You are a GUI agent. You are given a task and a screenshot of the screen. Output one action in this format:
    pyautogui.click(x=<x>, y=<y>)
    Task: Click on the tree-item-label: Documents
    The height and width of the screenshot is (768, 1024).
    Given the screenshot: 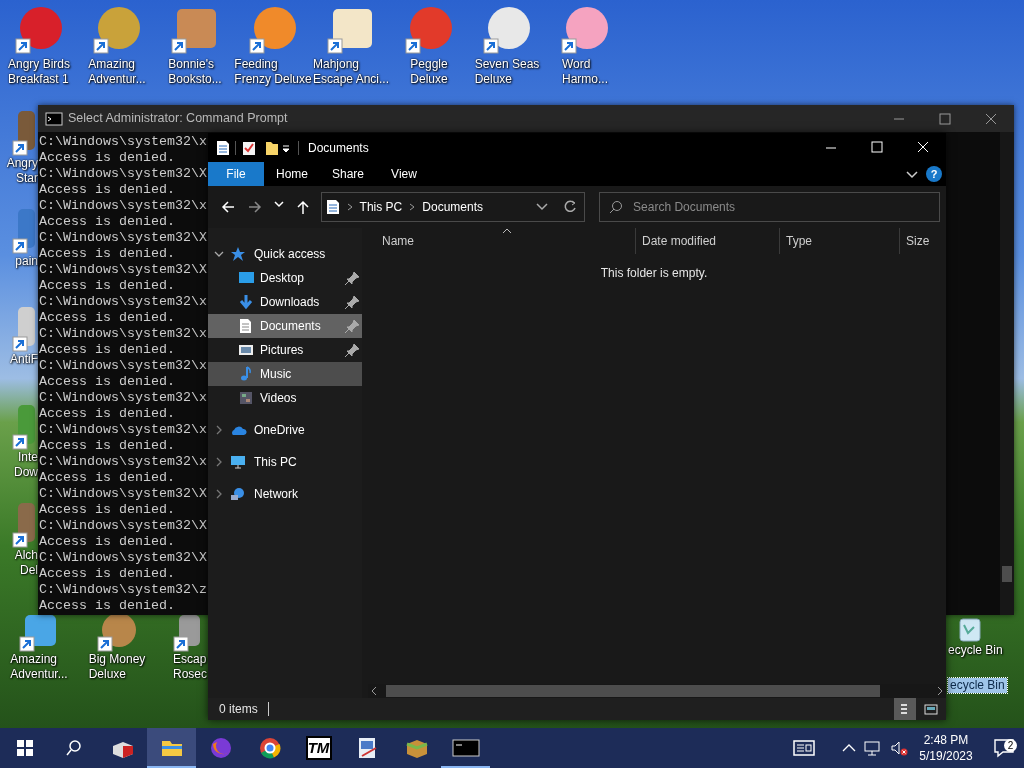 What is the action you would take?
    pyautogui.click(x=301, y=326)
    